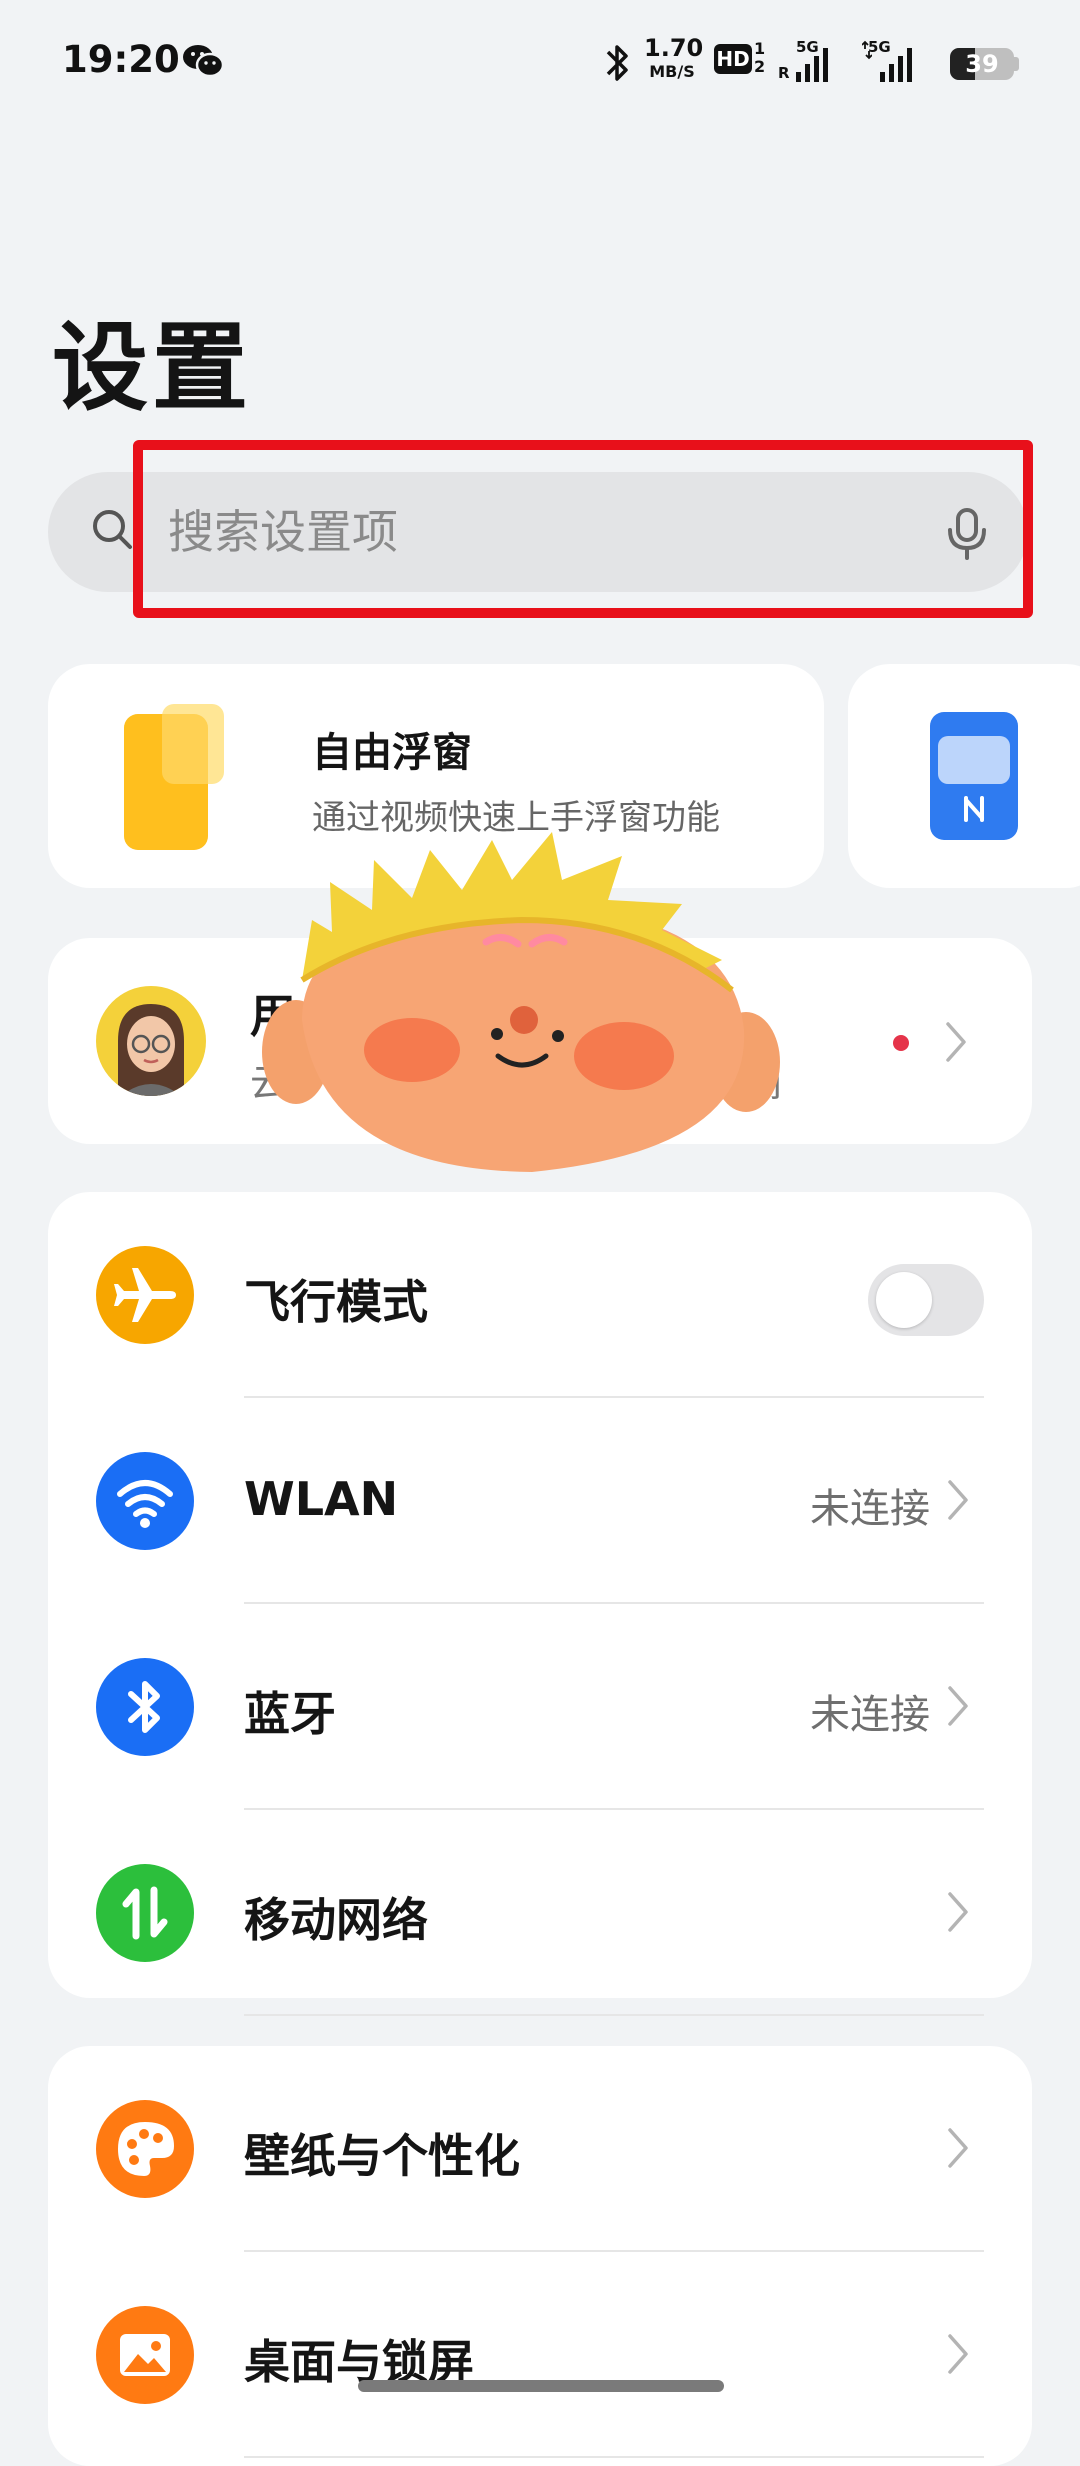 The width and height of the screenshot is (1080, 2466). What do you see at coordinates (290, 1714) in the screenshot?
I see `settings-row-label: 蓝牙` at bounding box center [290, 1714].